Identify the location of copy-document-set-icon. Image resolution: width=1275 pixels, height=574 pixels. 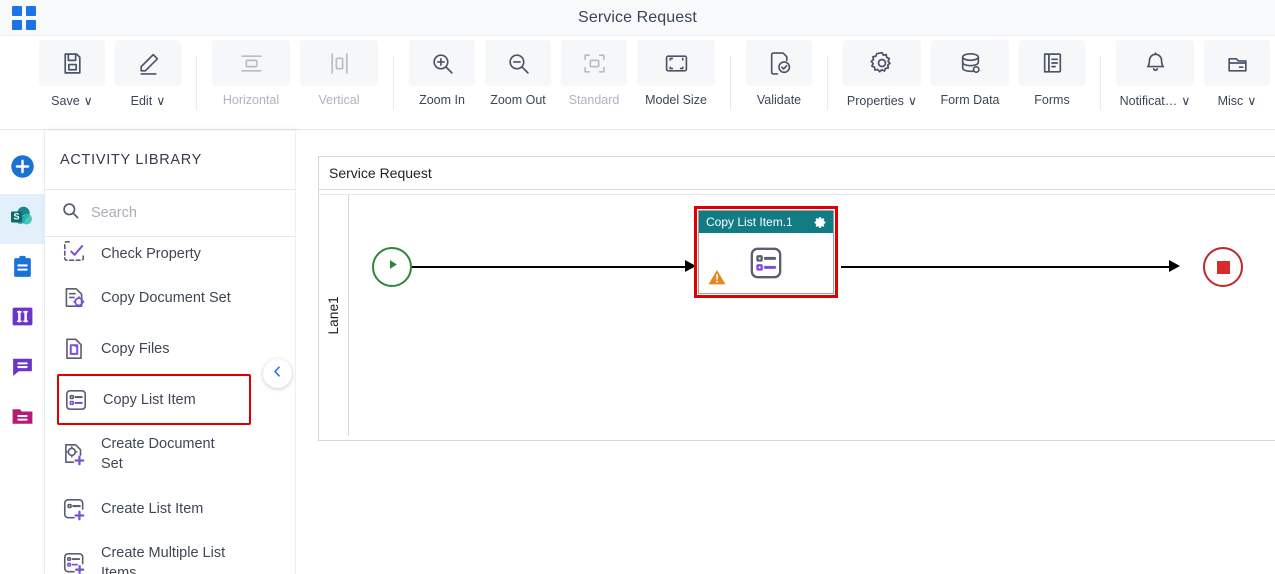
(74, 298).